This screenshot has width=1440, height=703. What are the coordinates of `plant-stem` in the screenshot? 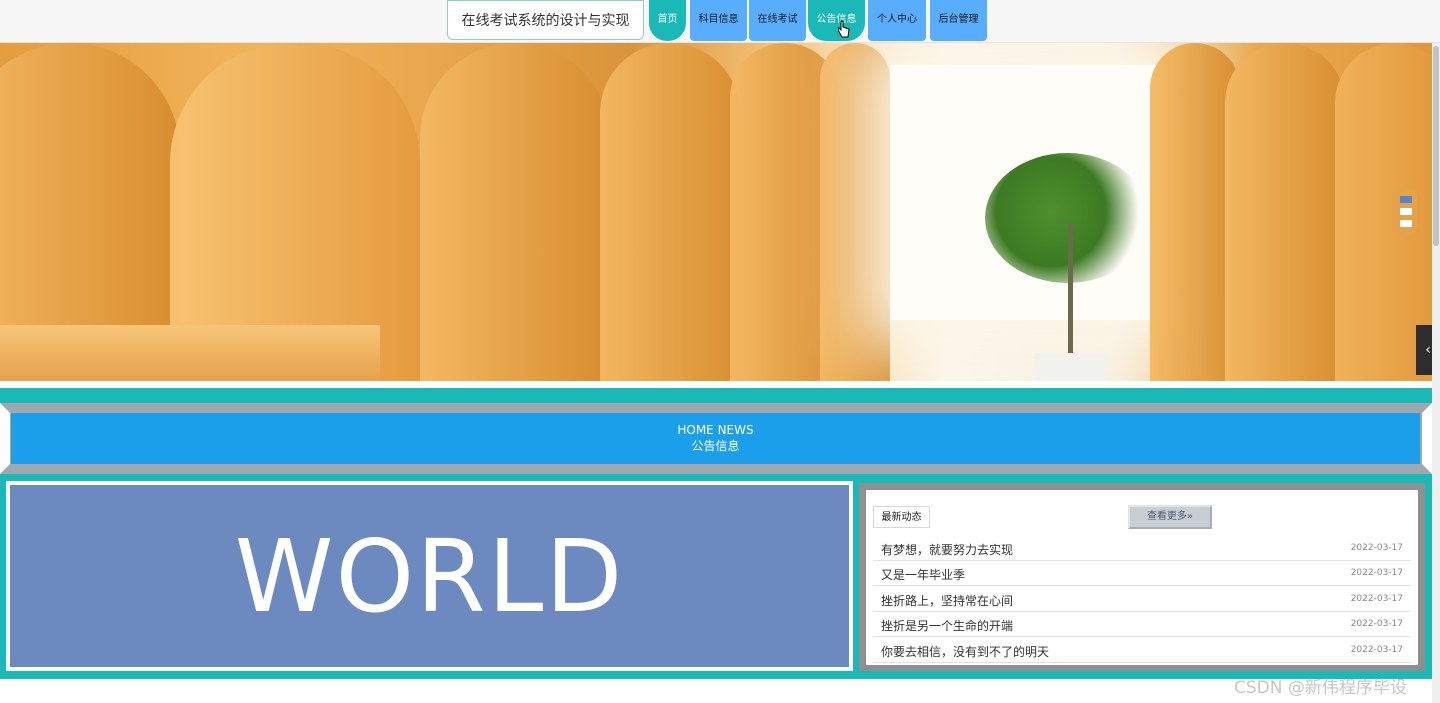 It's located at (1070, 290).